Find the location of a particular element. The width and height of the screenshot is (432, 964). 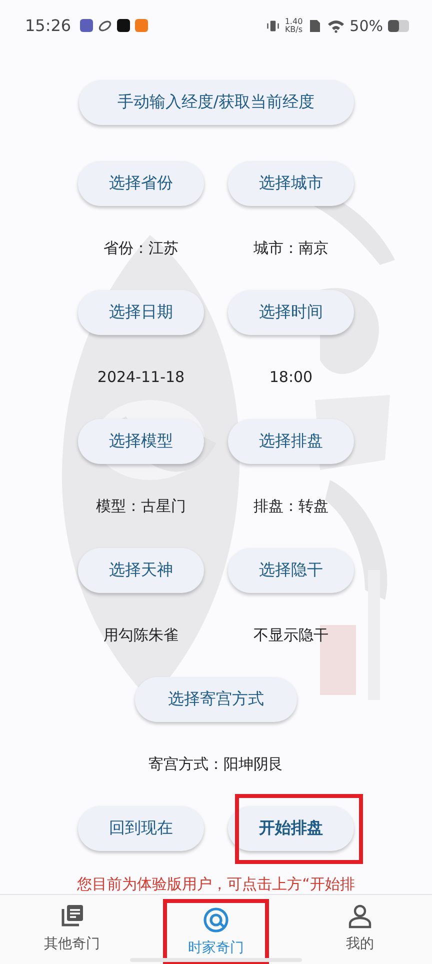

person-icon is located at coordinates (360, 916).